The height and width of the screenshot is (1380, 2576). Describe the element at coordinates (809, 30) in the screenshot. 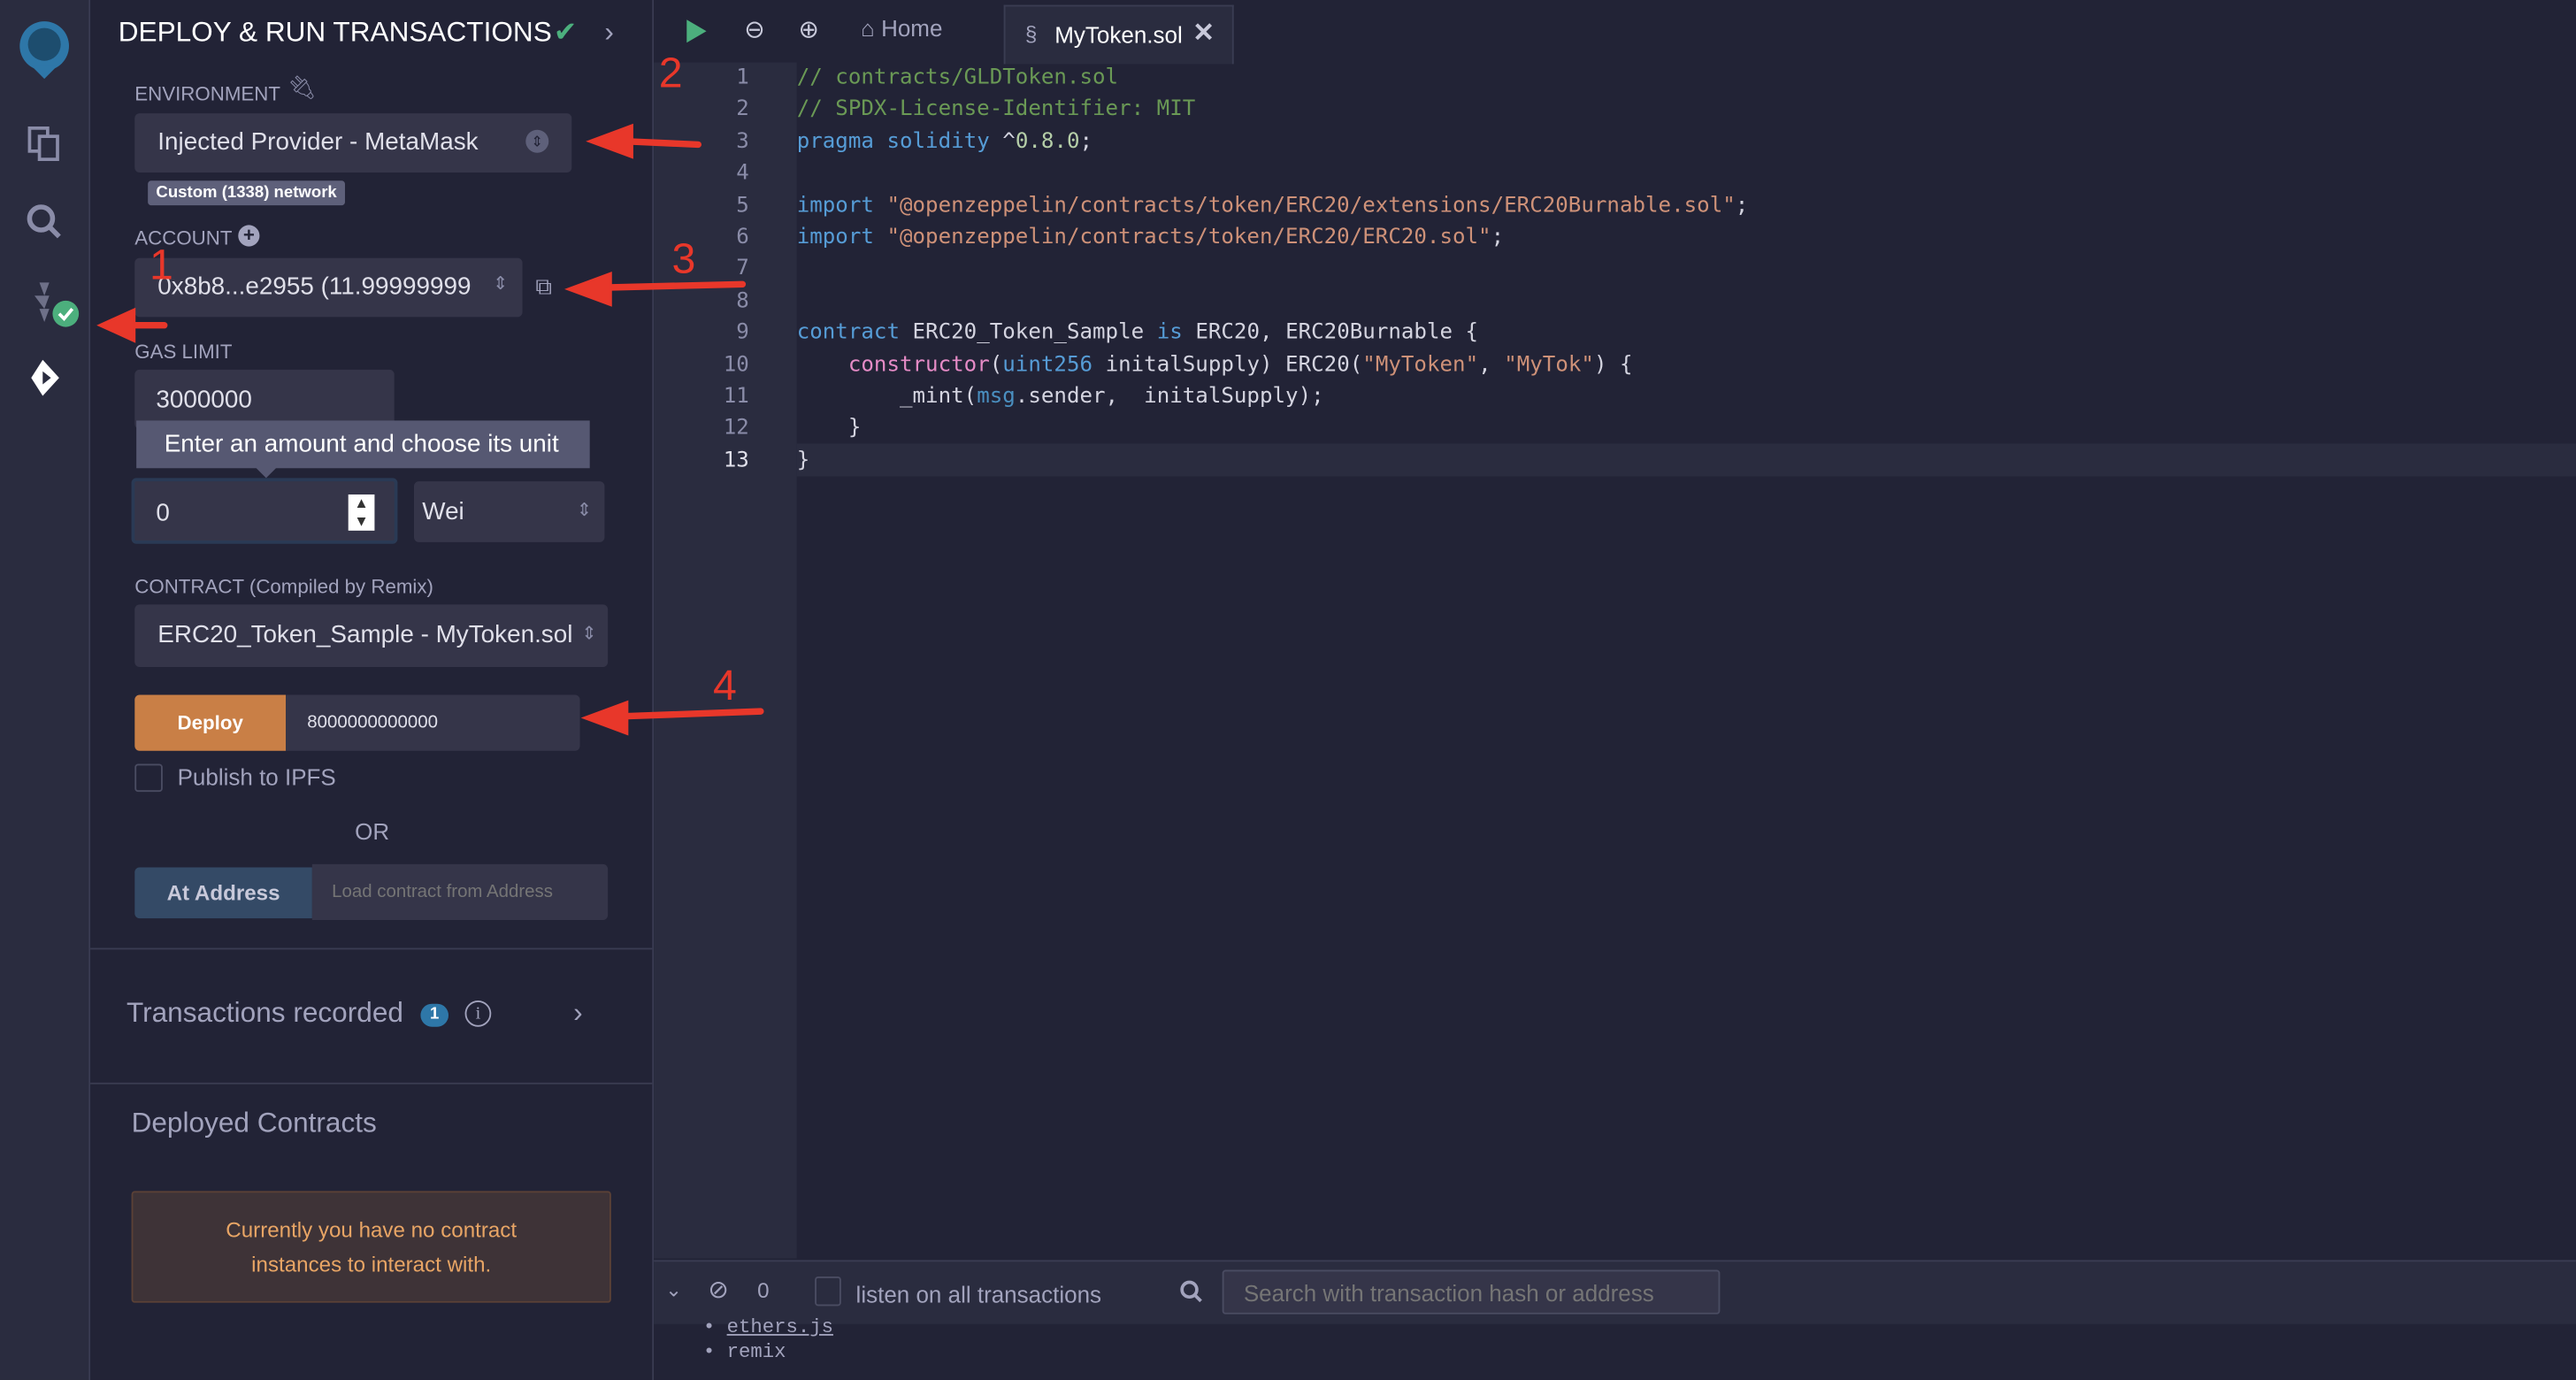

I see `zoom-in-icon: ⊕` at that location.